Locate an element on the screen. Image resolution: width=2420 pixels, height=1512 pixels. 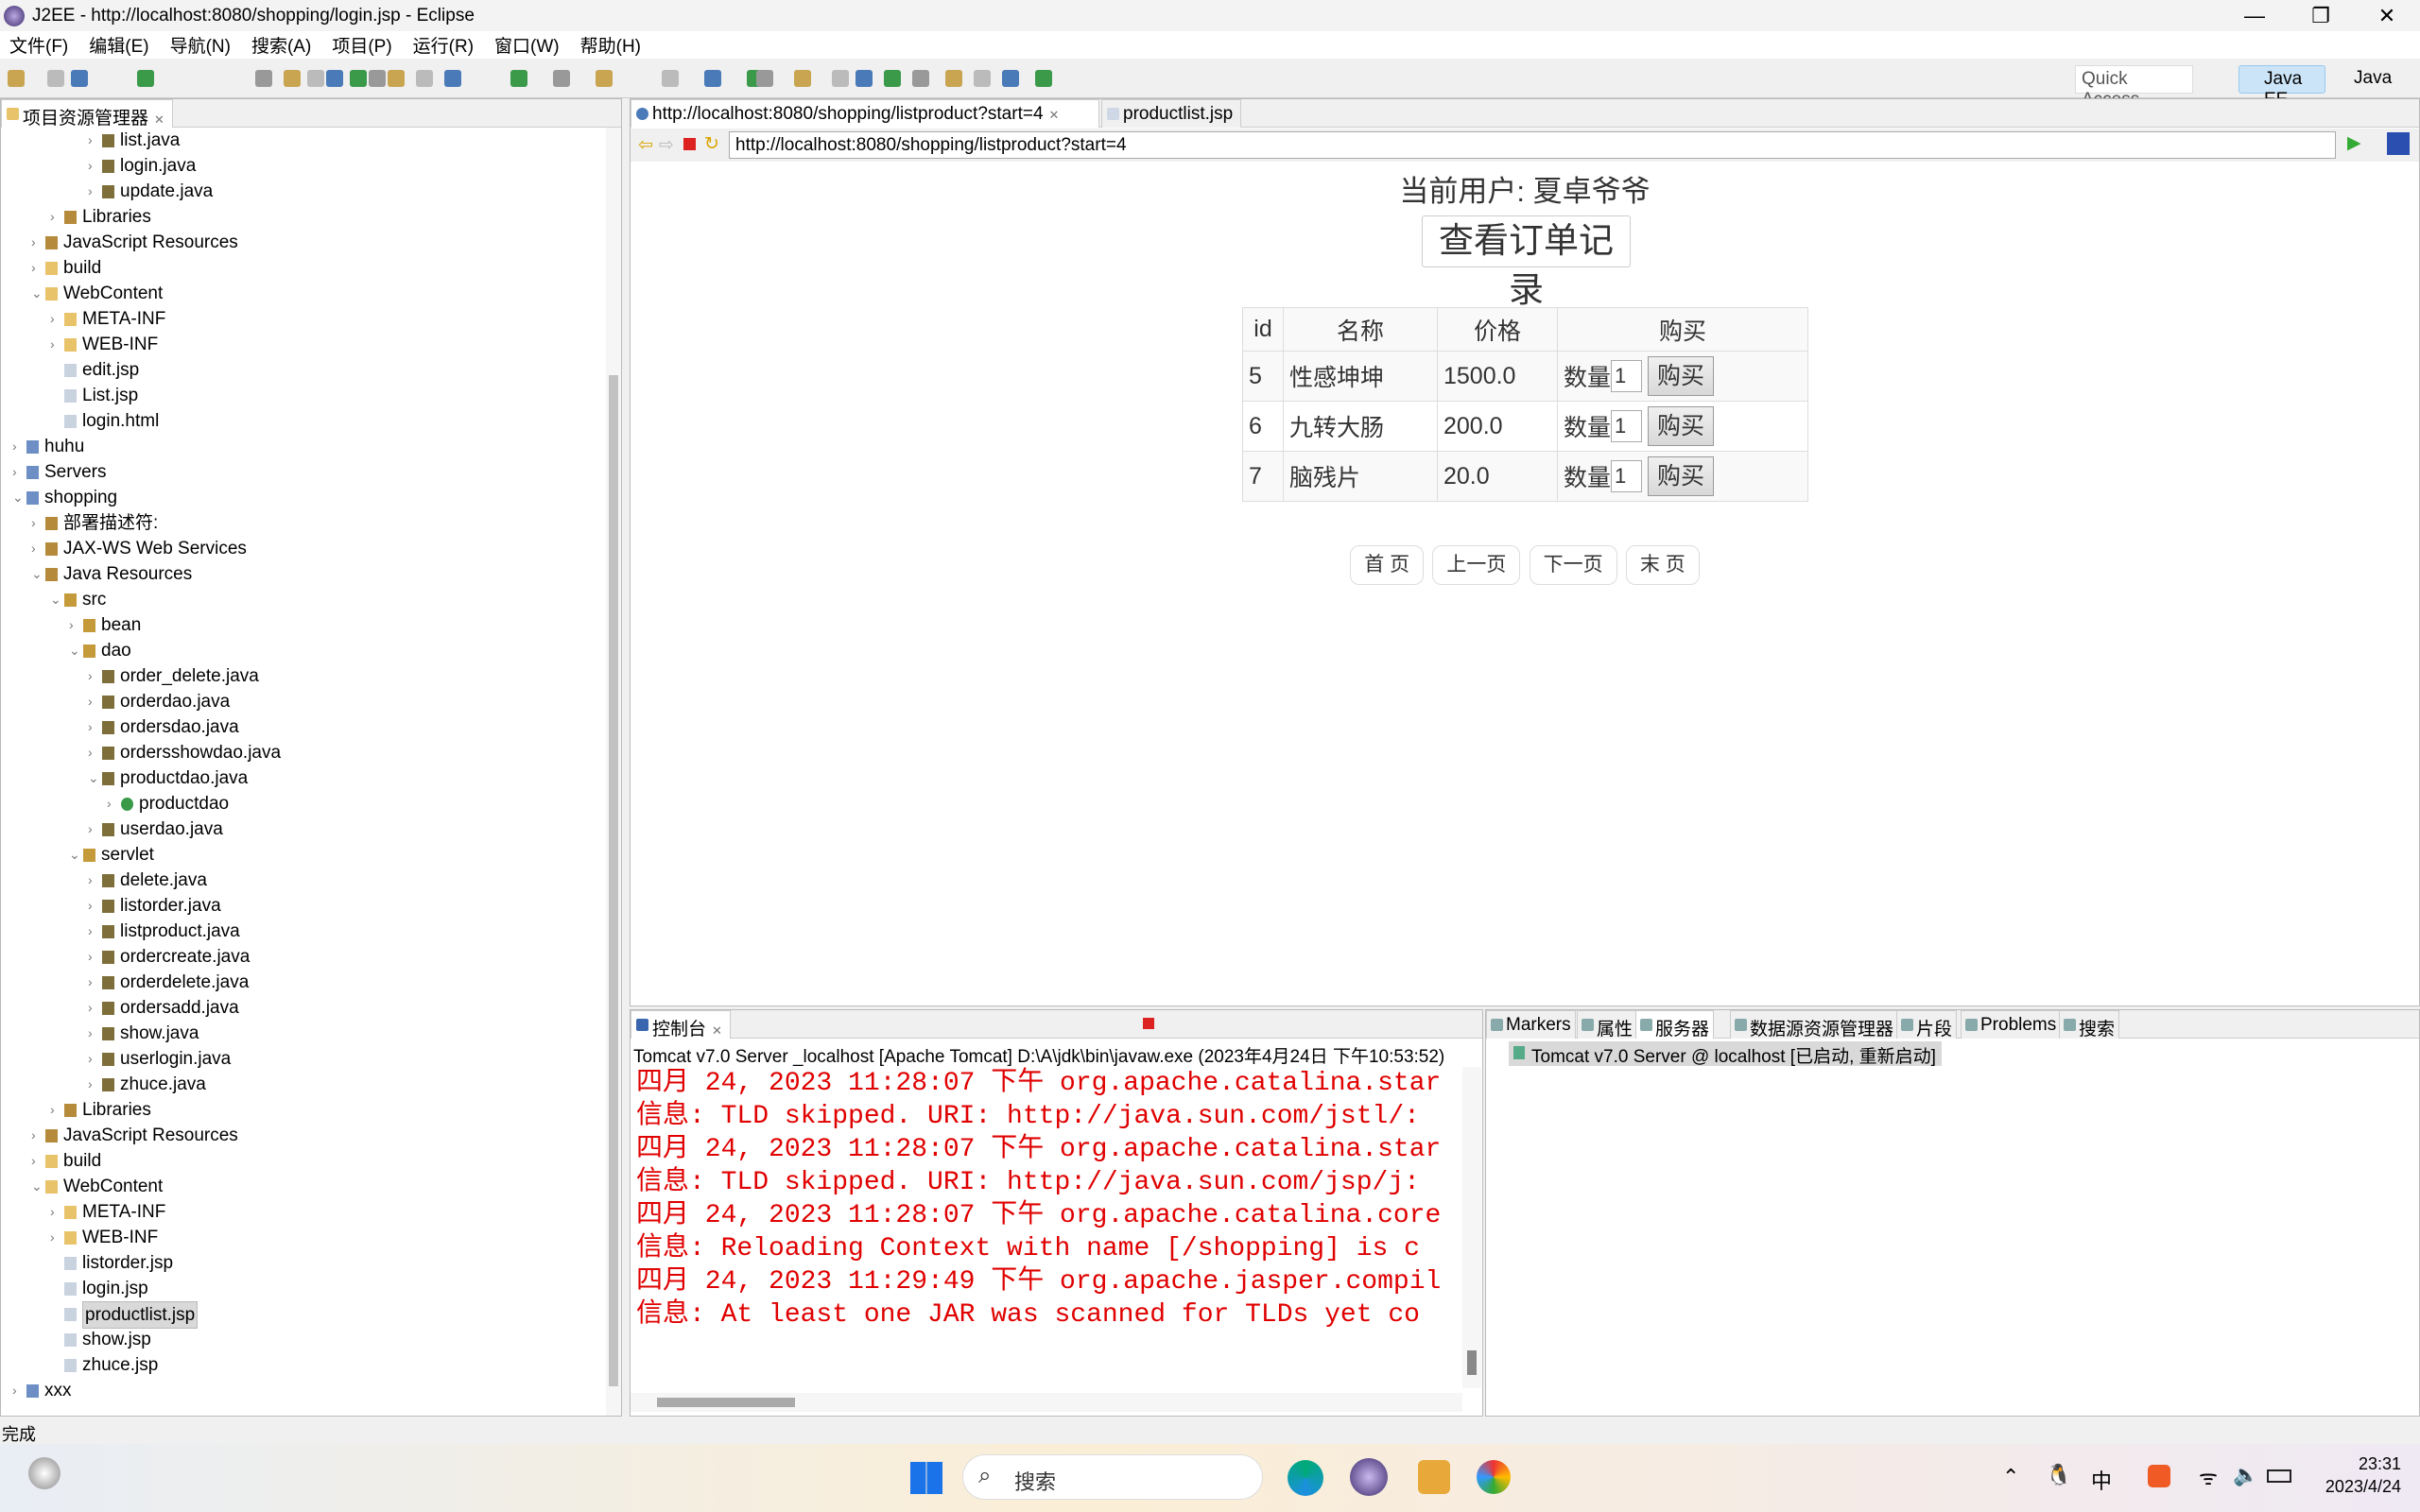
tab-servers-3: 数据源资源管理器 is located at coordinates (1815, 1025).